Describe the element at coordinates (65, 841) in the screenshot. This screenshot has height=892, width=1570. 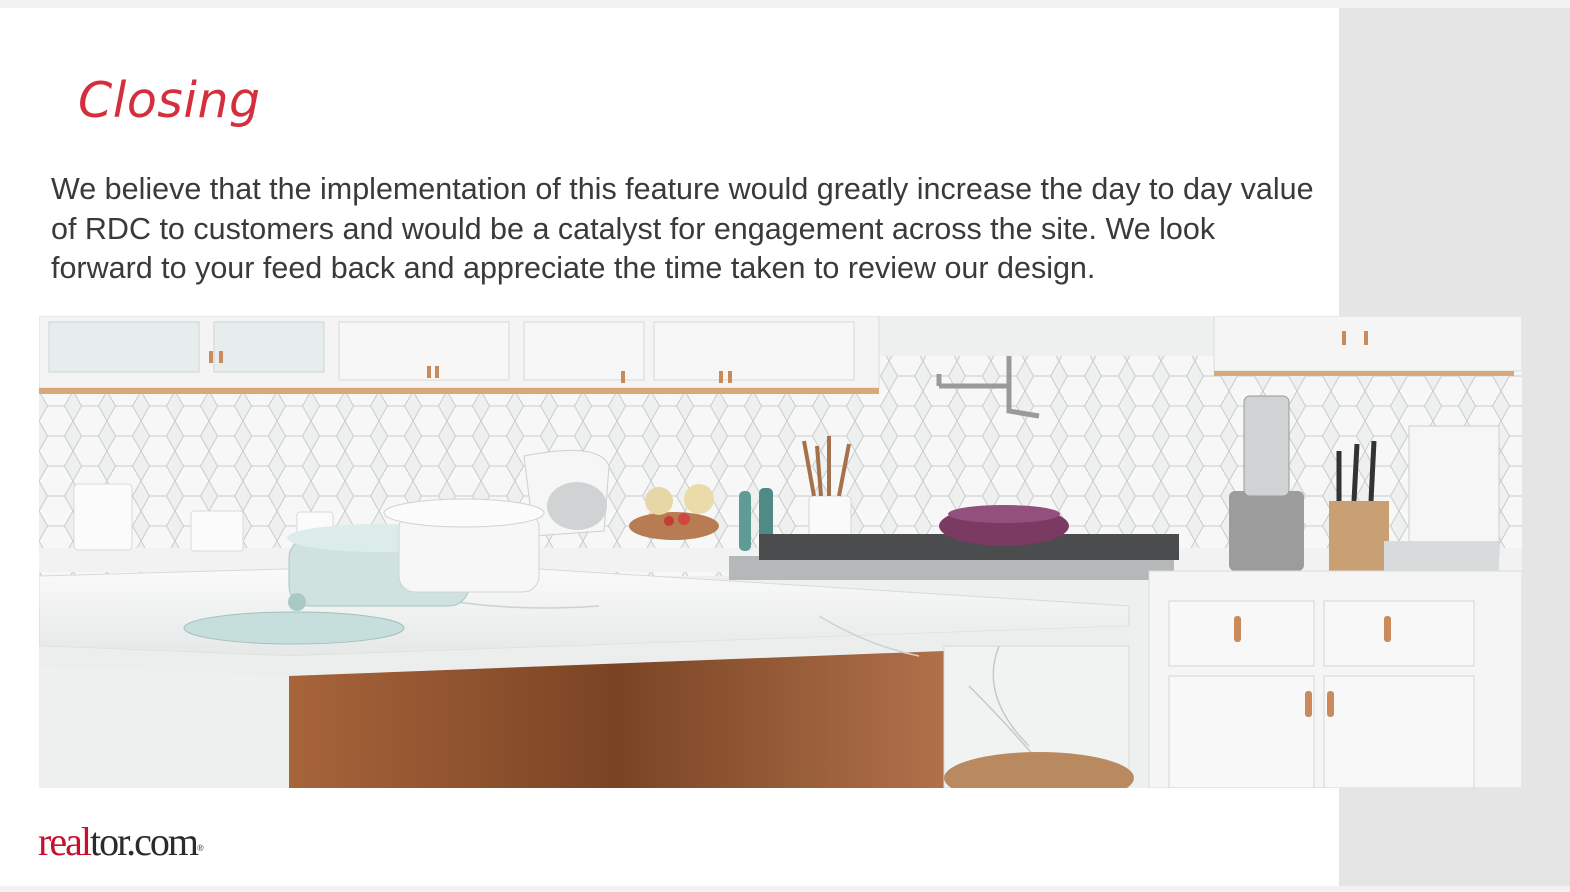
I see `logo-text-accent: real` at that location.